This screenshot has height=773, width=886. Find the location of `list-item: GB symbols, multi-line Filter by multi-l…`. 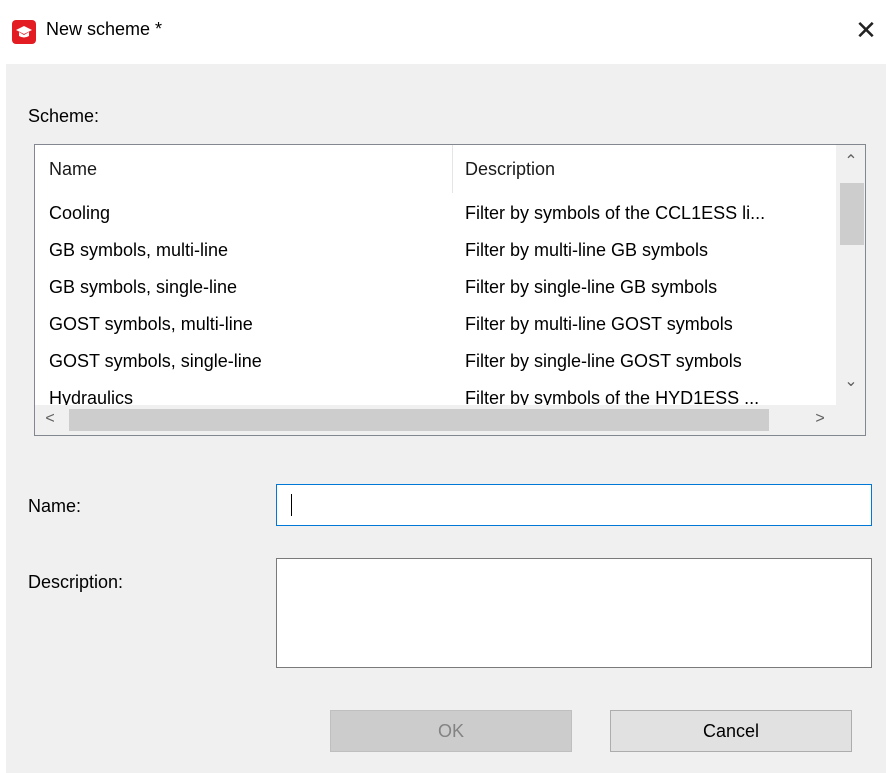

list-item: GB symbols, multi-line Filter by multi-l… is located at coordinates (435, 252).